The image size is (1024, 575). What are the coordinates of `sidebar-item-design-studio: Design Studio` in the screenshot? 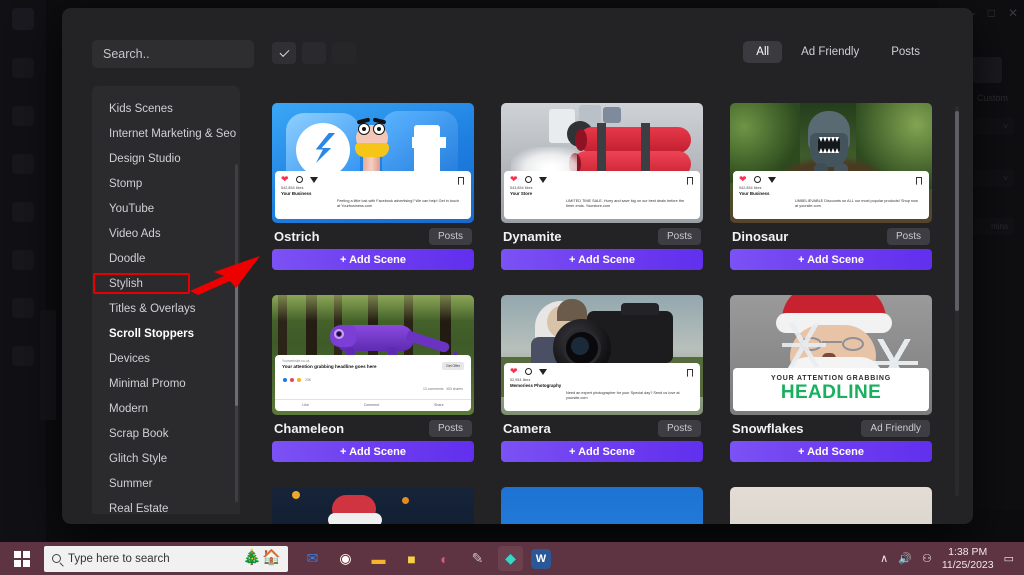 It's located at (166, 158).